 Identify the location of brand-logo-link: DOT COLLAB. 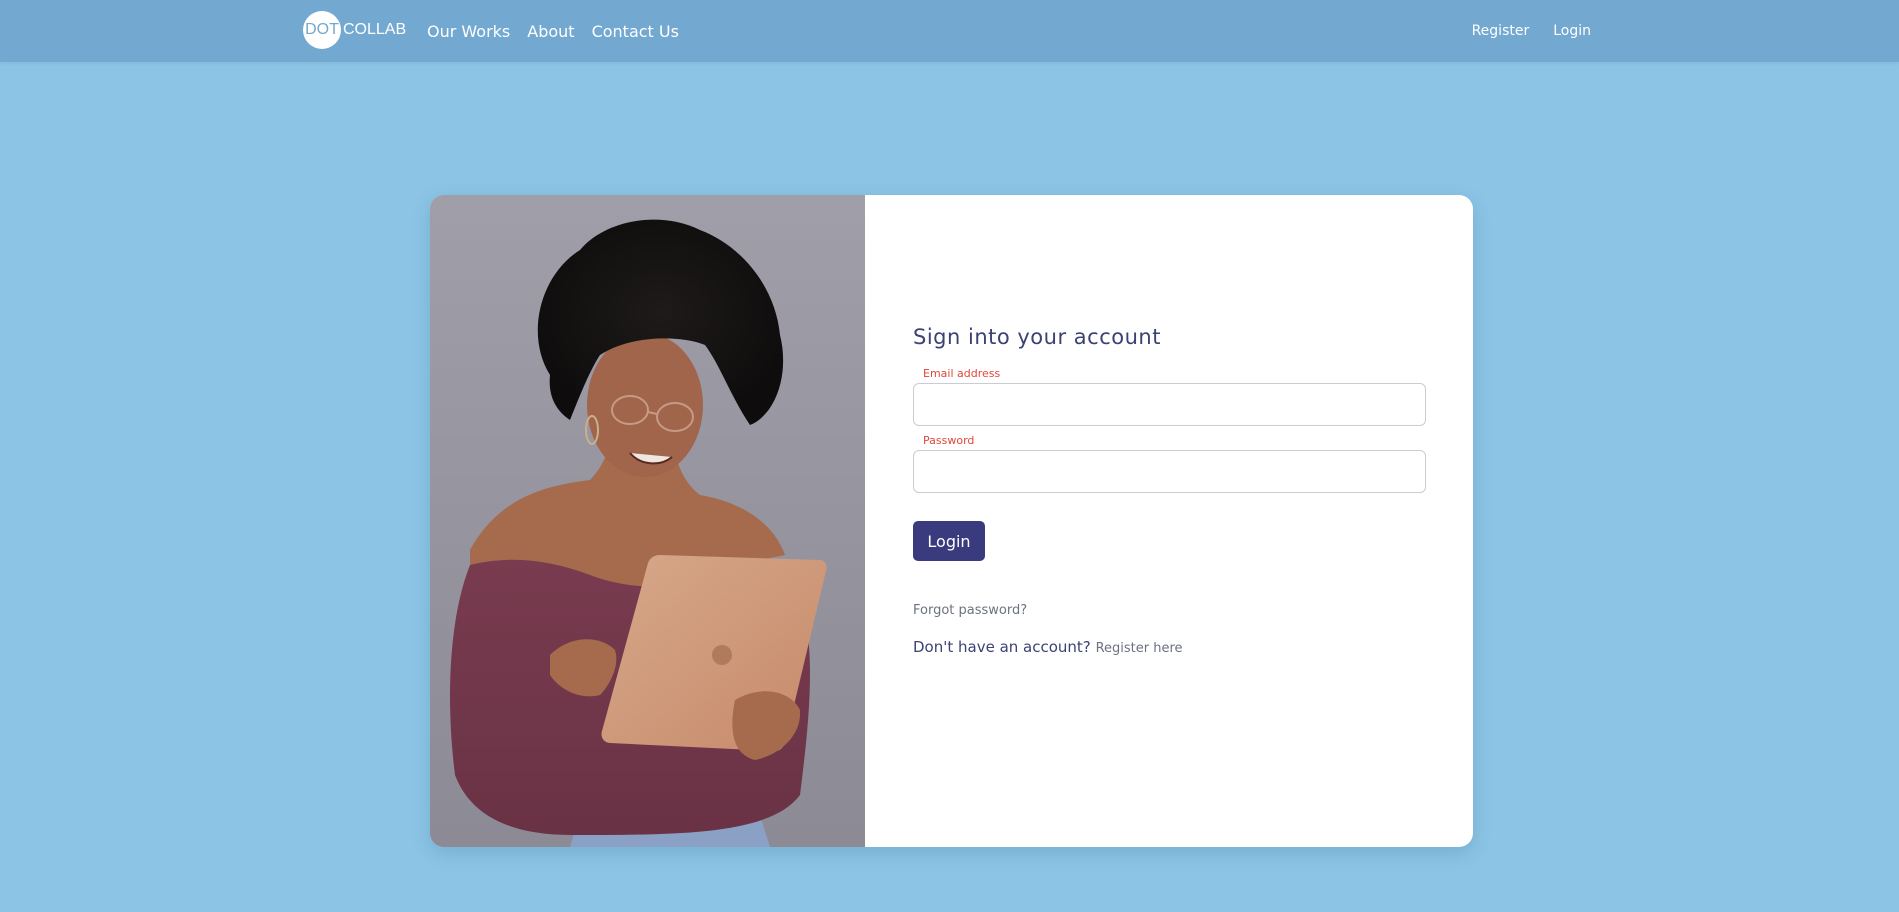
(354, 30).